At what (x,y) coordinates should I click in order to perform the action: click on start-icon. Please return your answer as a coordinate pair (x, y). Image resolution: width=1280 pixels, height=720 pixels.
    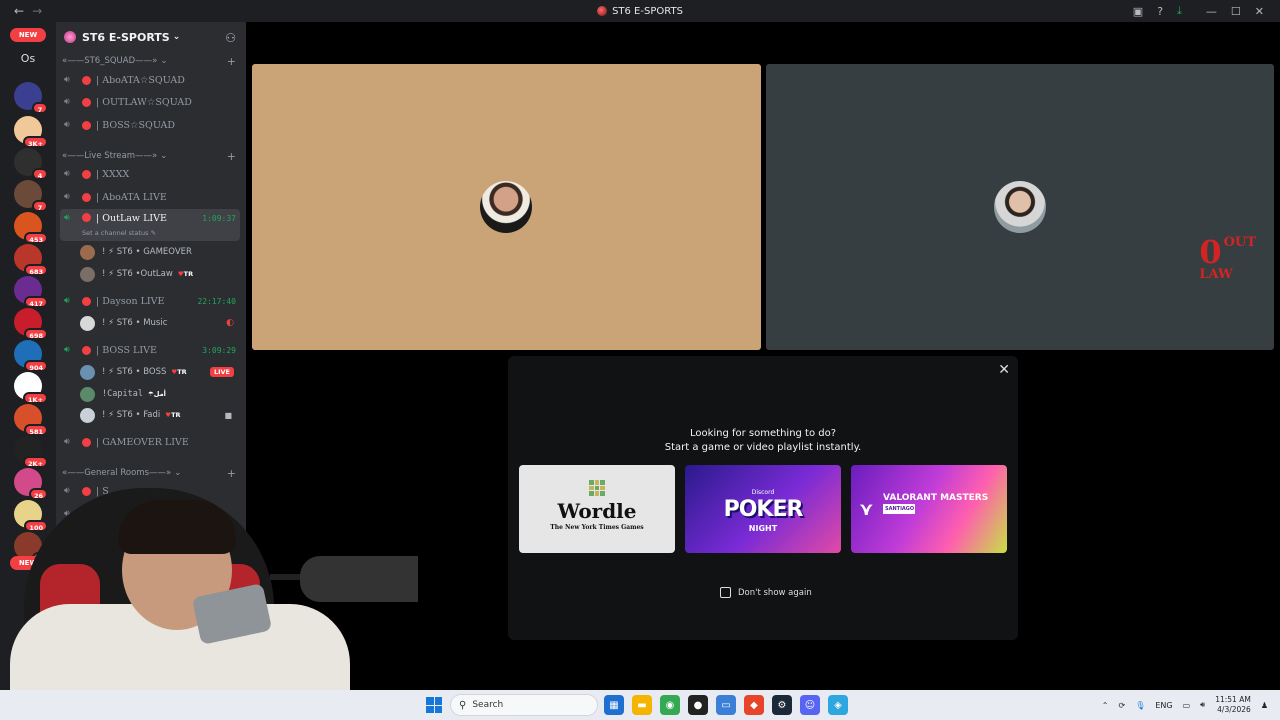
    Looking at the image, I should click on (434, 705).